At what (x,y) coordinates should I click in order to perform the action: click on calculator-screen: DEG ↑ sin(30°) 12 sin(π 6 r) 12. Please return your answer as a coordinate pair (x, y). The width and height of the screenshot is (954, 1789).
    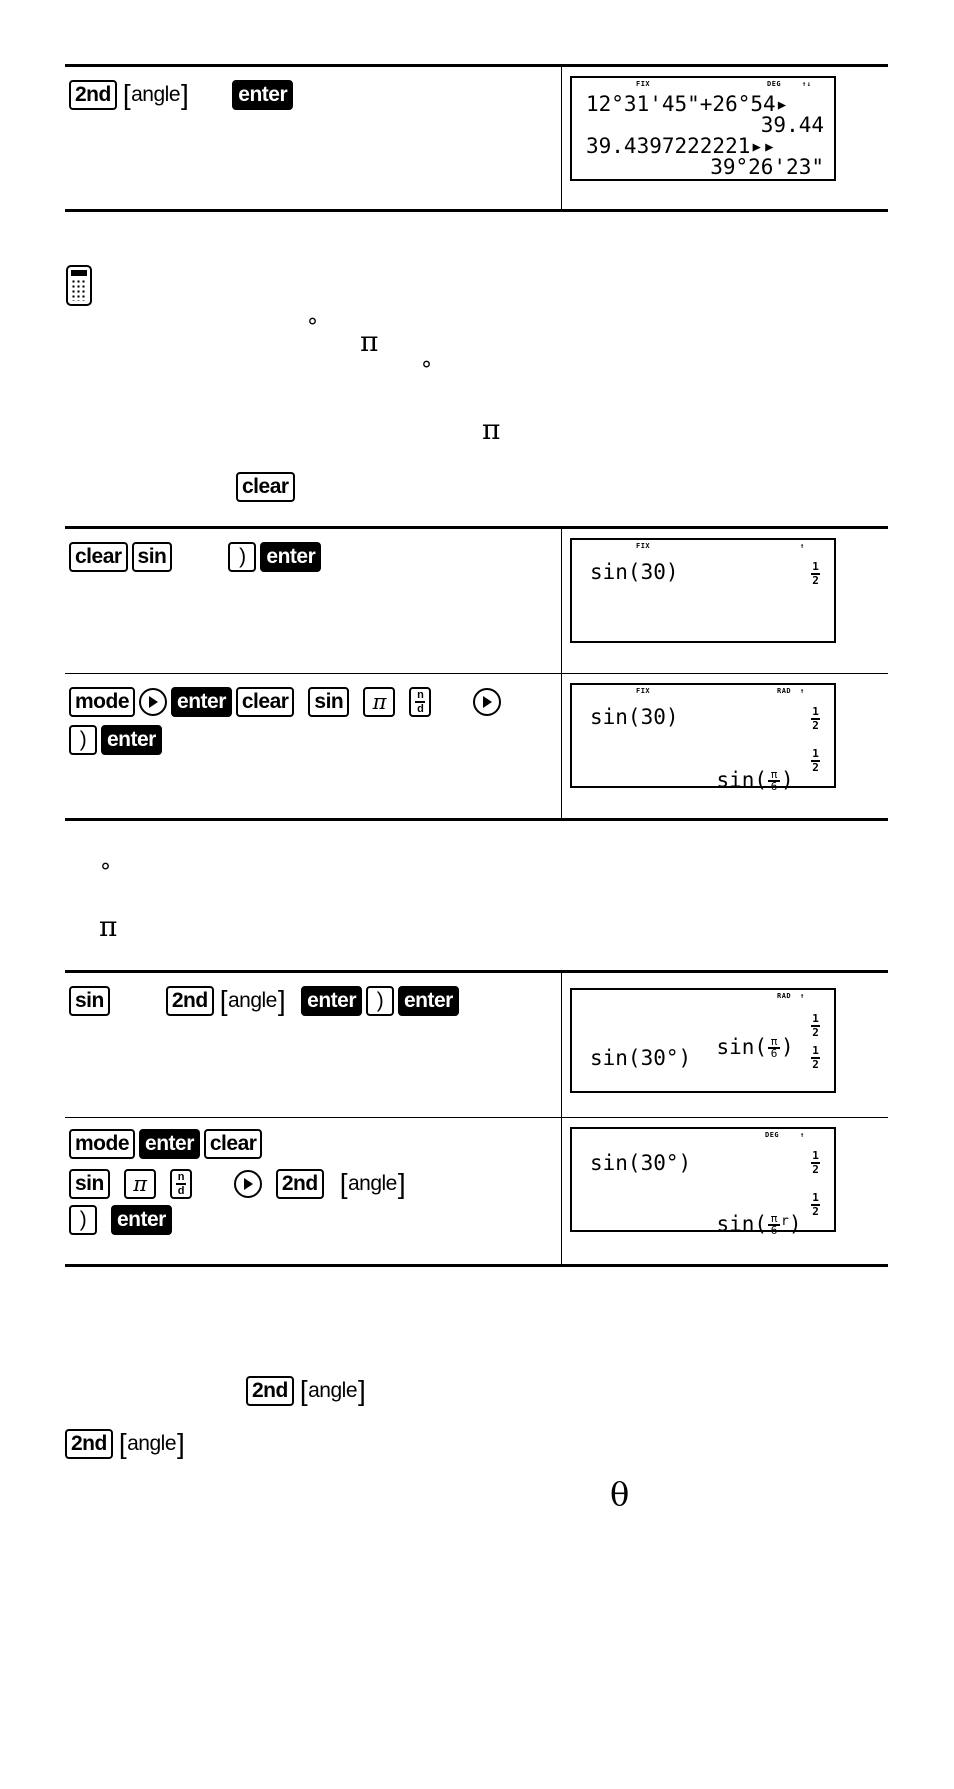
    Looking at the image, I should click on (703, 1181).